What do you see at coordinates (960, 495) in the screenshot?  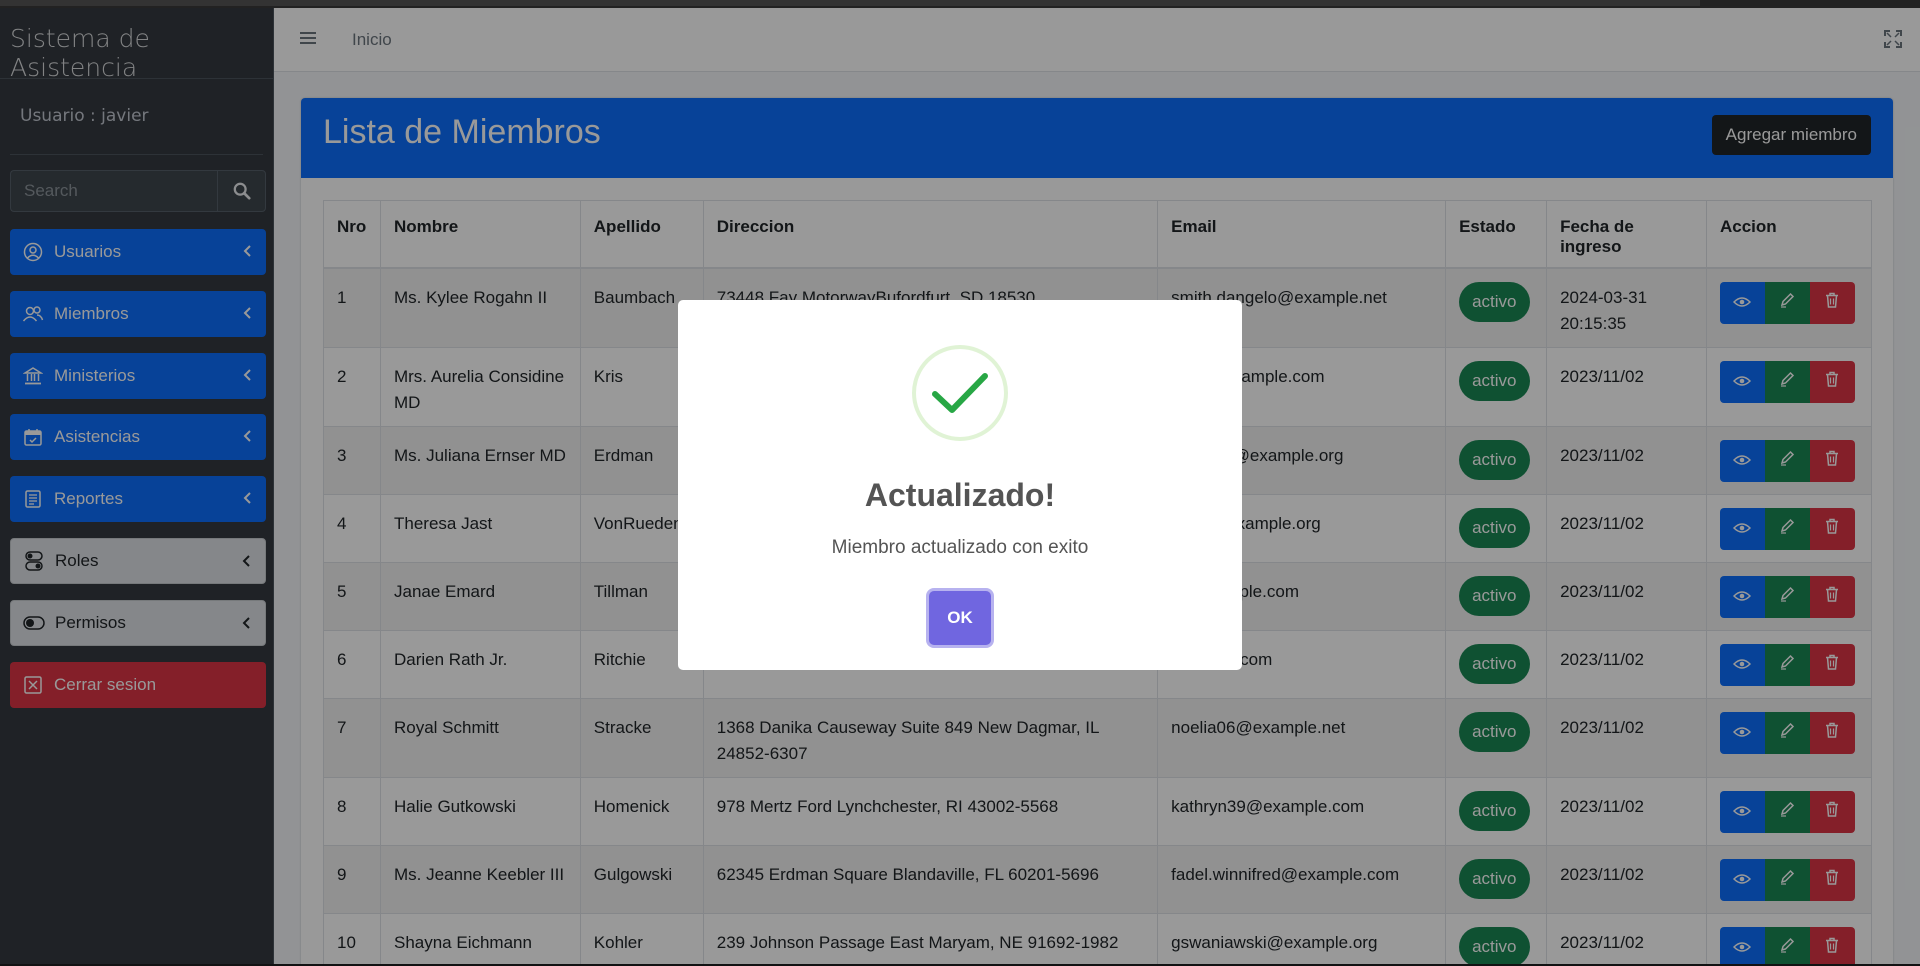 I see `dialog-title: Actualizado!` at bounding box center [960, 495].